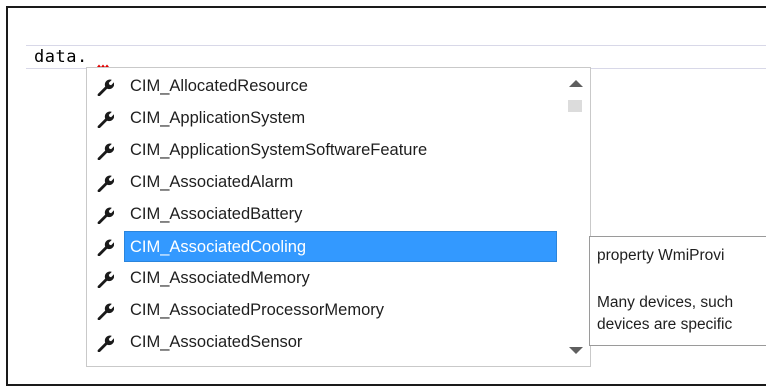 This screenshot has height=386, width=766. Describe the element at coordinates (327, 278) in the screenshot. I see `completion-item: CIM_AssociatedMemory` at that location.